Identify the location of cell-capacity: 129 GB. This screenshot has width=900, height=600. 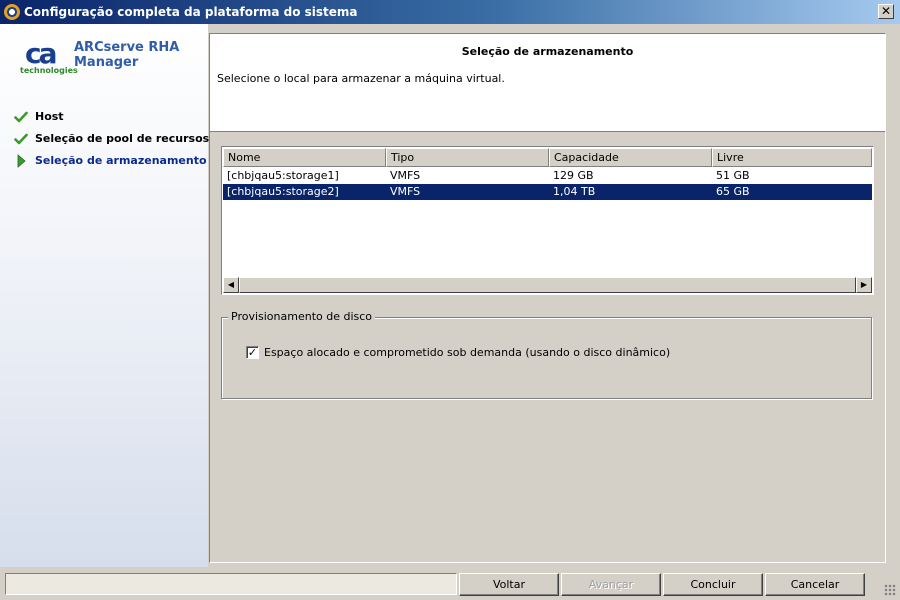
(573, 175).